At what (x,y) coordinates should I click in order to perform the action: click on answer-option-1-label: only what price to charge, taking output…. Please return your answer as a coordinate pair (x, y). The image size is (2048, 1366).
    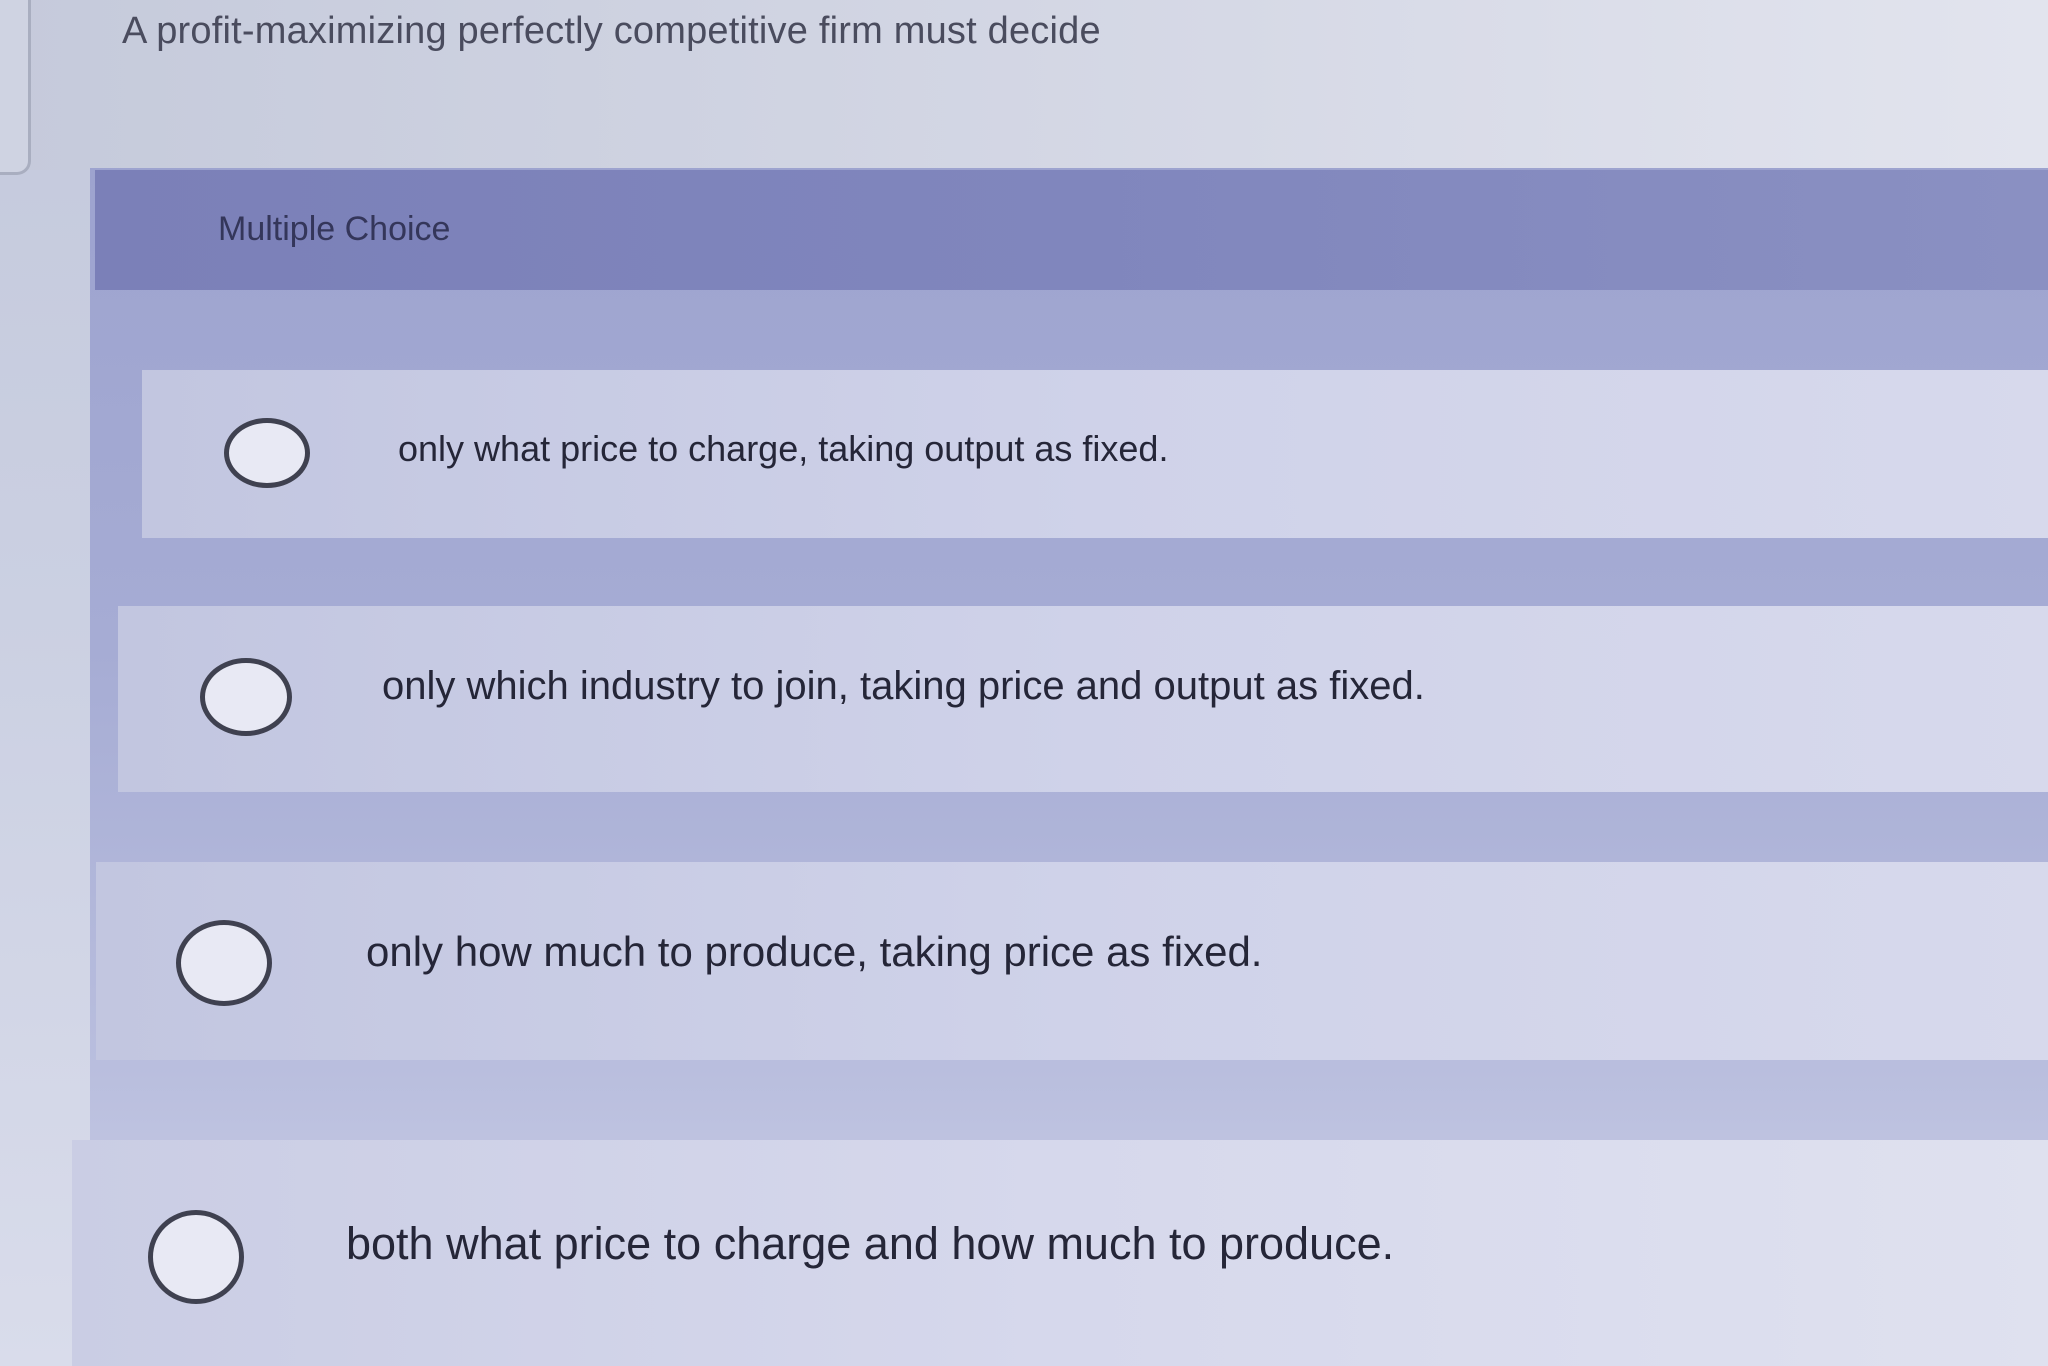
    Looking at the image, I should click on (783, 449).